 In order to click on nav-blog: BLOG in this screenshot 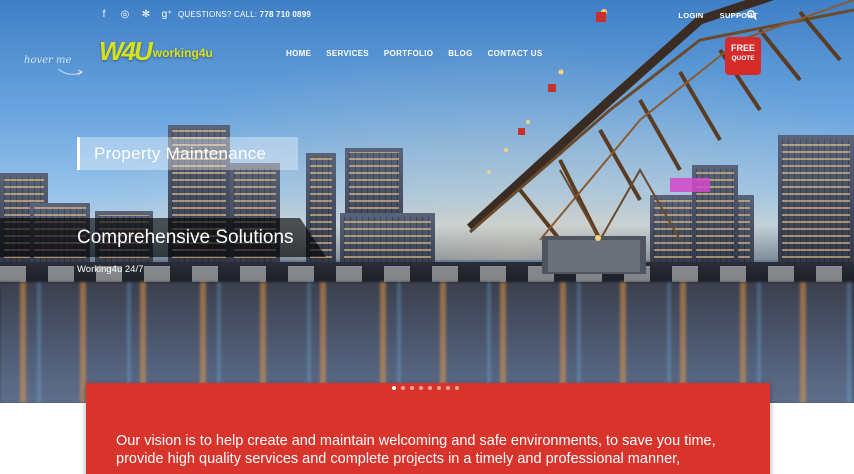, I will do `click(460, 53)`.